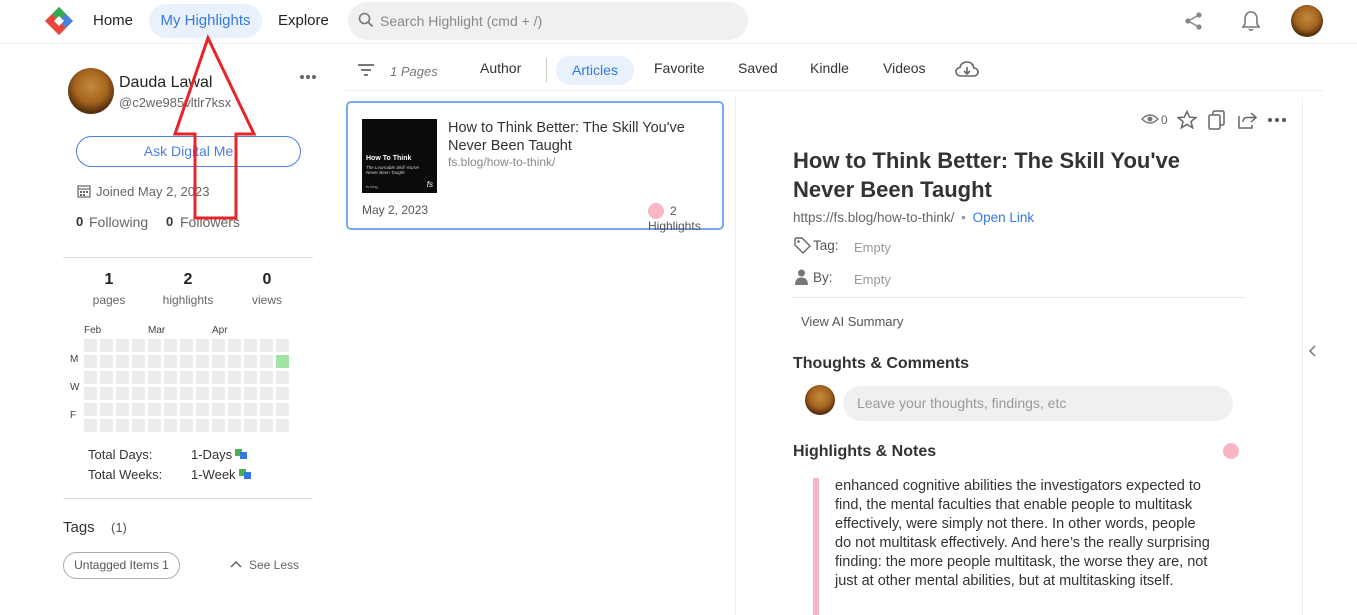  Describe the element at coordinates (1194, 21) in the screenshot. I see `share-icon` at that location.